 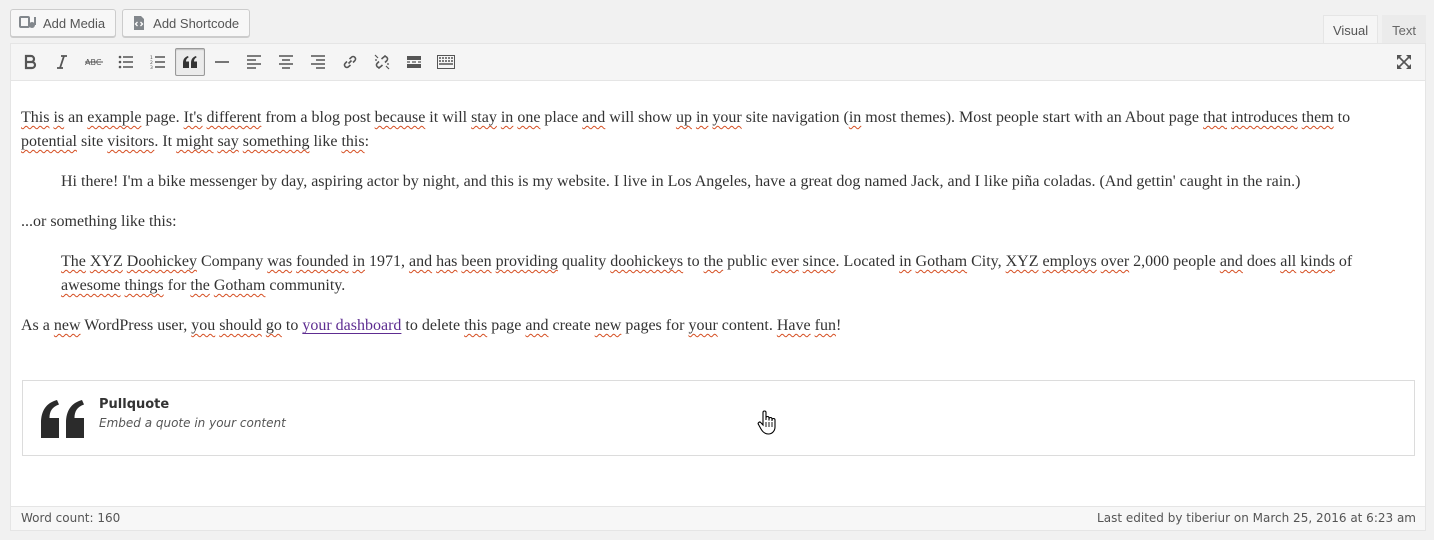 What do you see at coordinates (63, 421) in the screenshot?
I see `quote-icon` at bounding box center [63, 421].